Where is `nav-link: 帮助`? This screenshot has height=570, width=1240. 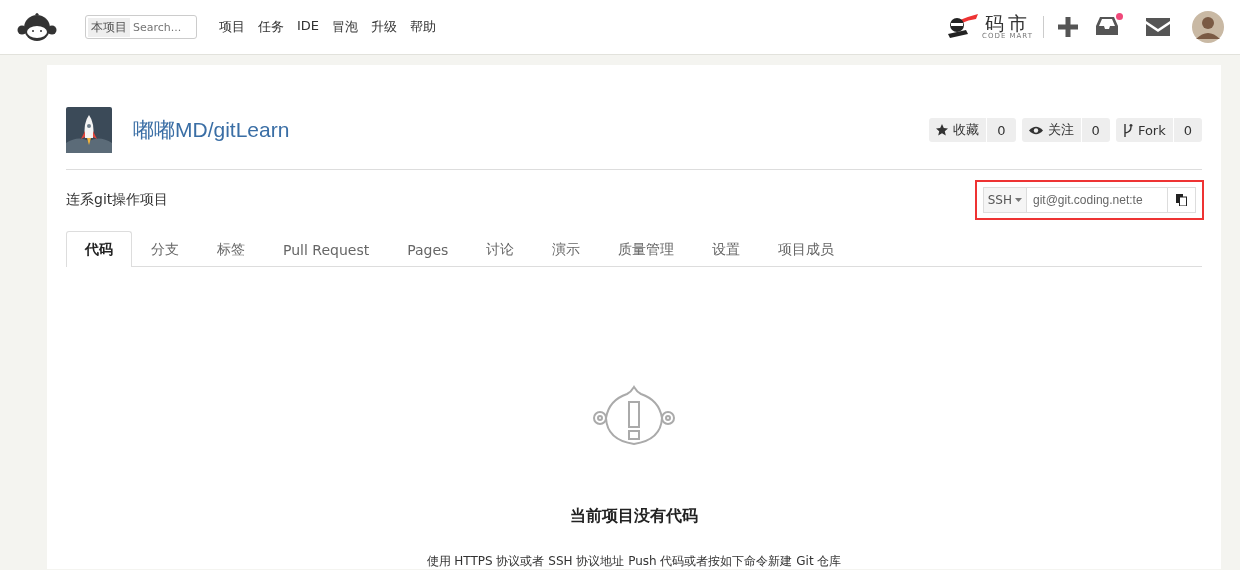
nav-link: 帮助 is located at coordinates (423, 27).